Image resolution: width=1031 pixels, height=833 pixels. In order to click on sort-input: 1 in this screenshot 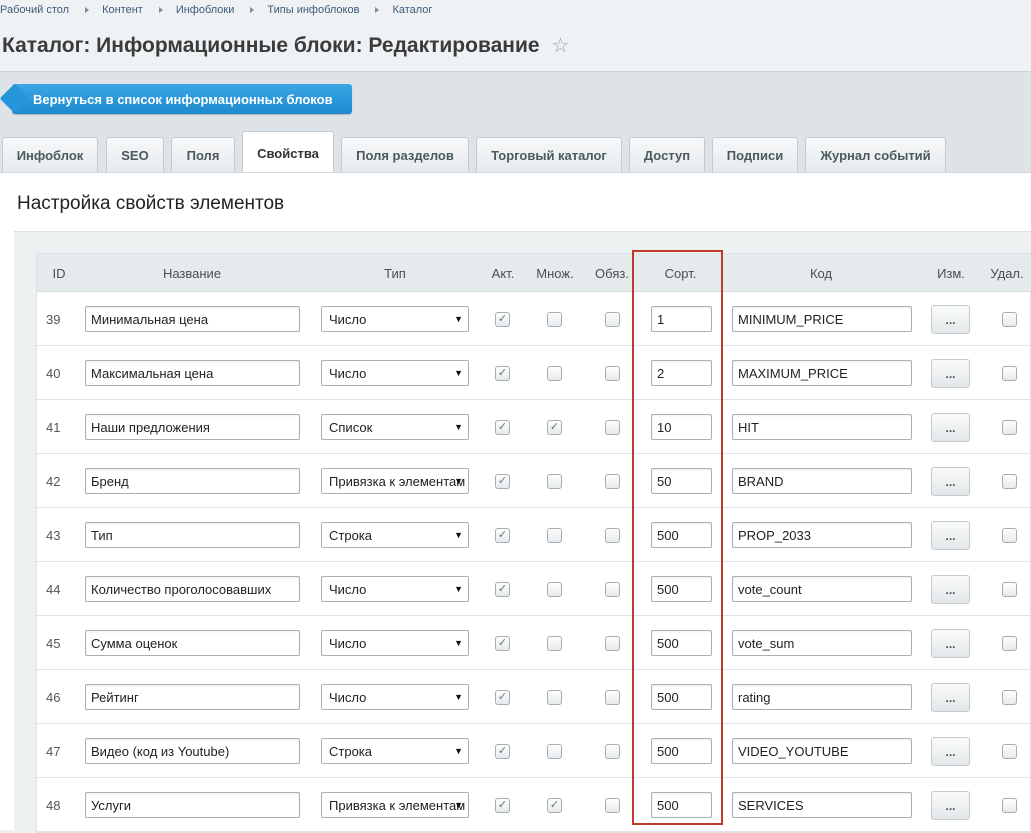, I will do `click(681, 319)`.